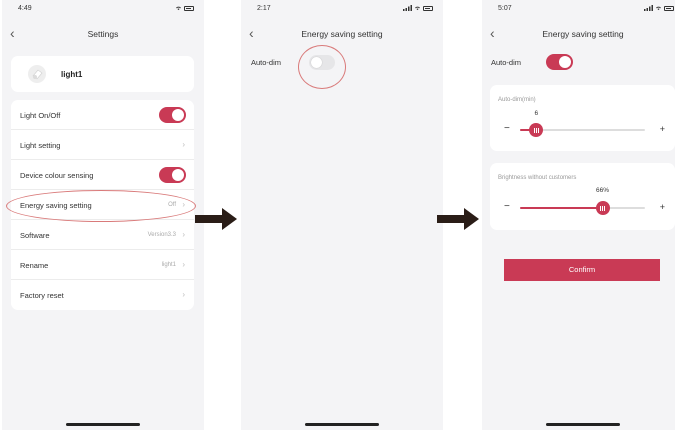  I want to click on brightness-label: Brightness without customers, so click(537, 178).